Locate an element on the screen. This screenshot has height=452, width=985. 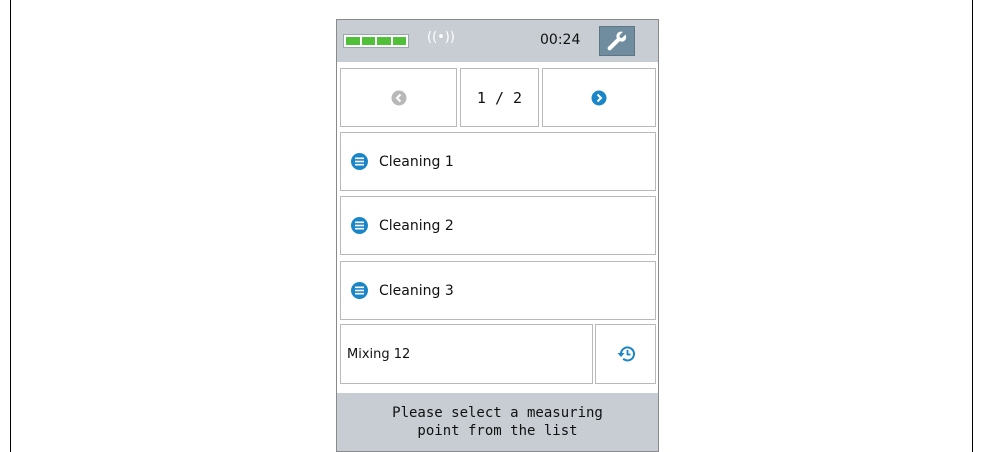
list-item: Cleaning 2 is located at coordinates (498, 225).